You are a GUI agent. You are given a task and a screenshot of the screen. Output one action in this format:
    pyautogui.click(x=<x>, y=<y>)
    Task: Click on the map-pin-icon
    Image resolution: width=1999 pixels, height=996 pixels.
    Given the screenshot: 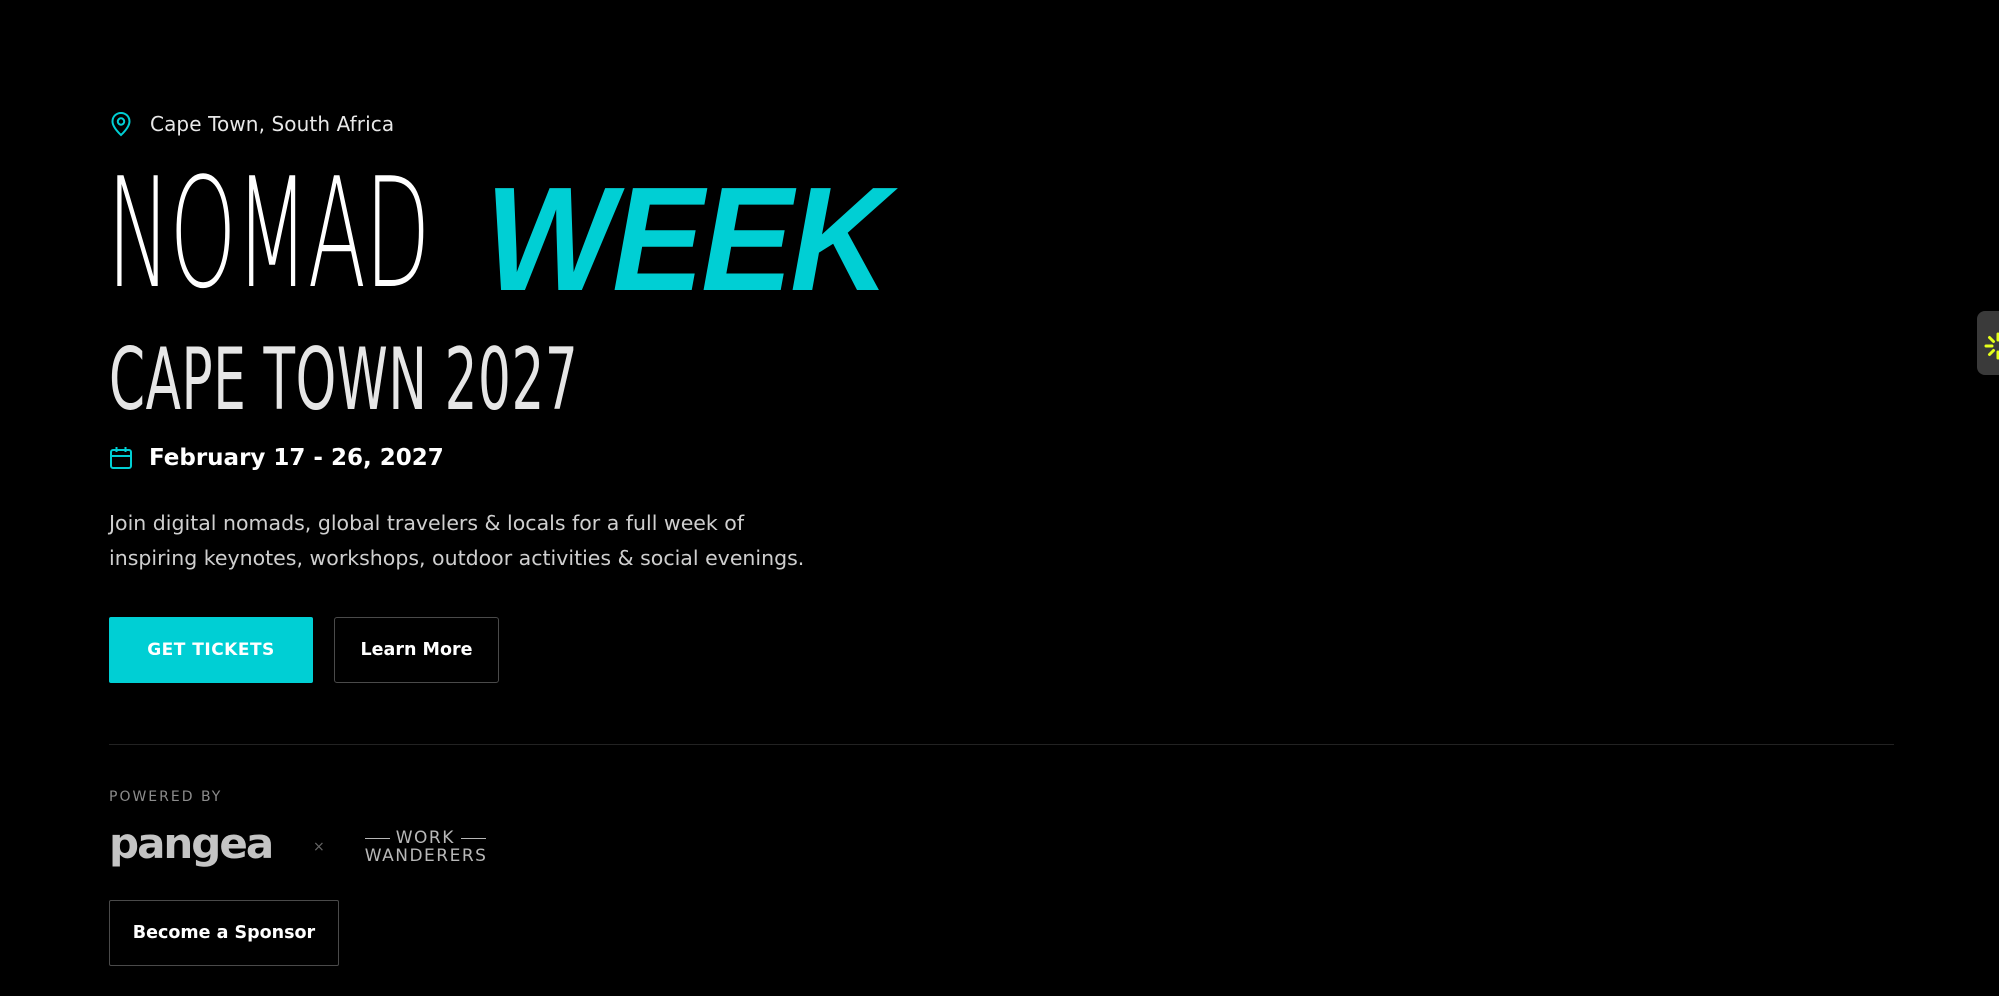 What is the action you would take?
    pyautogui.click(x=121, y=124)
    